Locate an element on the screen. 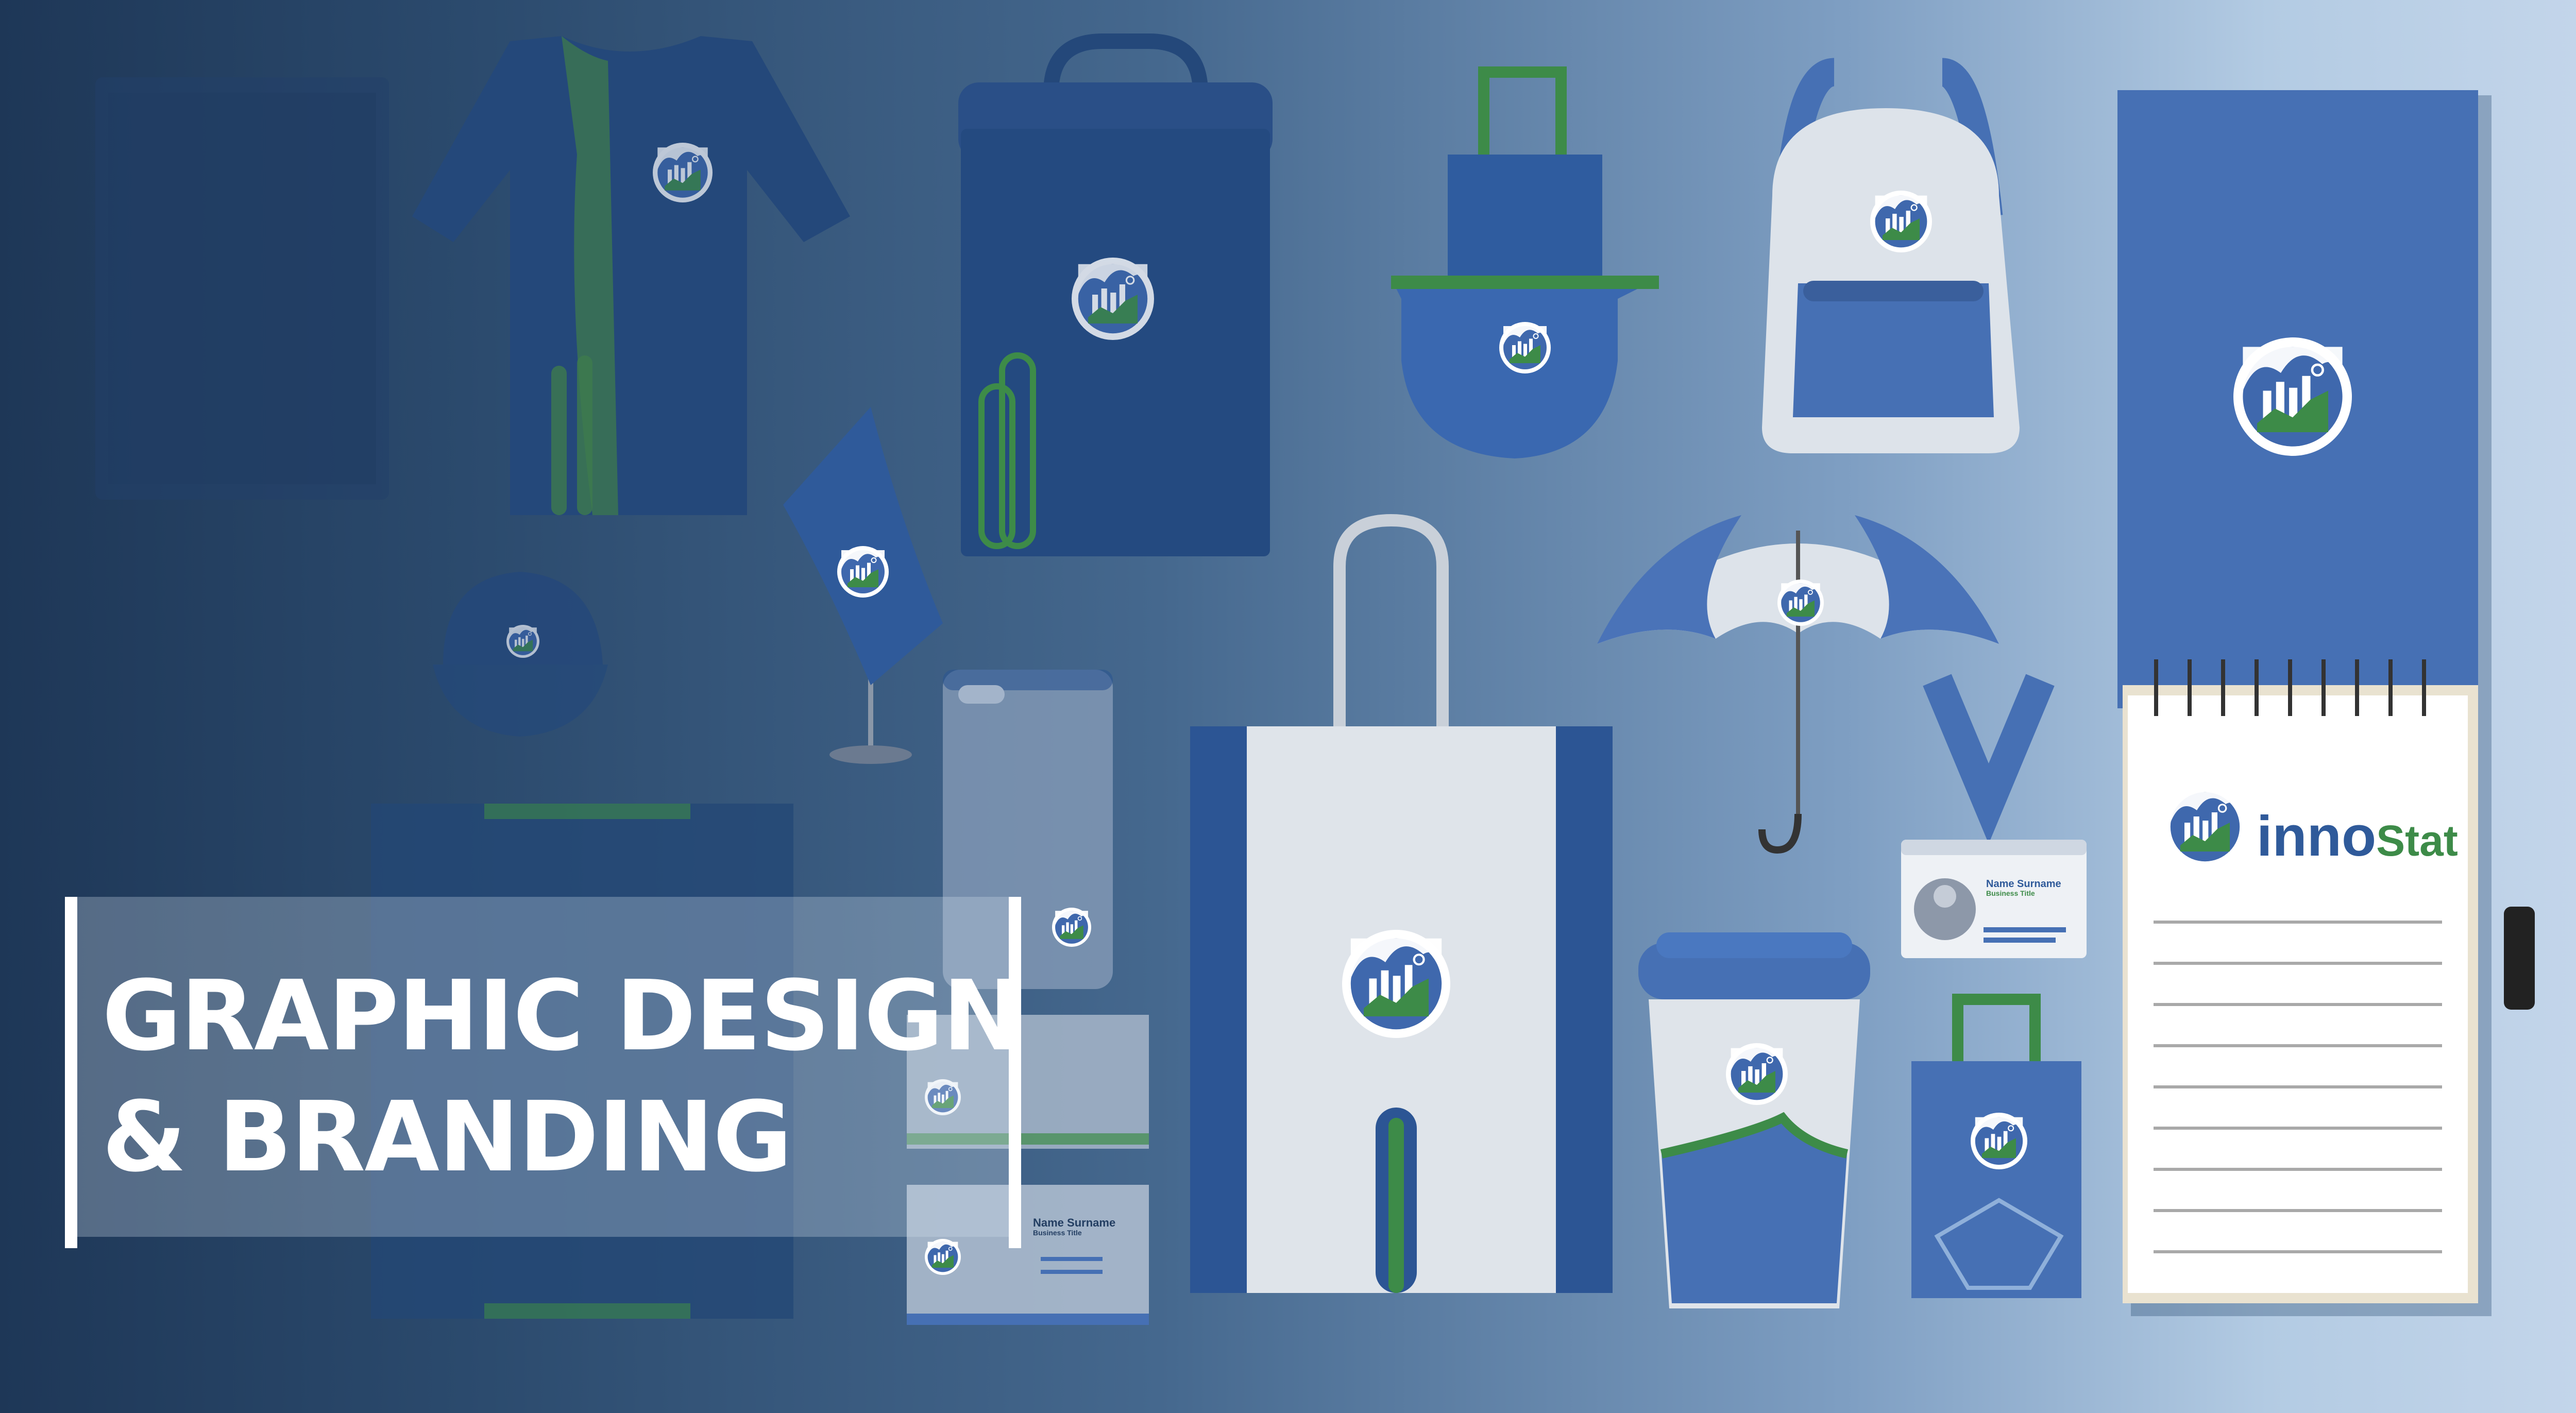 This screenshot has height=1413, width=2576. brand-name-part1: inno is located at coordinates (2317, 837).